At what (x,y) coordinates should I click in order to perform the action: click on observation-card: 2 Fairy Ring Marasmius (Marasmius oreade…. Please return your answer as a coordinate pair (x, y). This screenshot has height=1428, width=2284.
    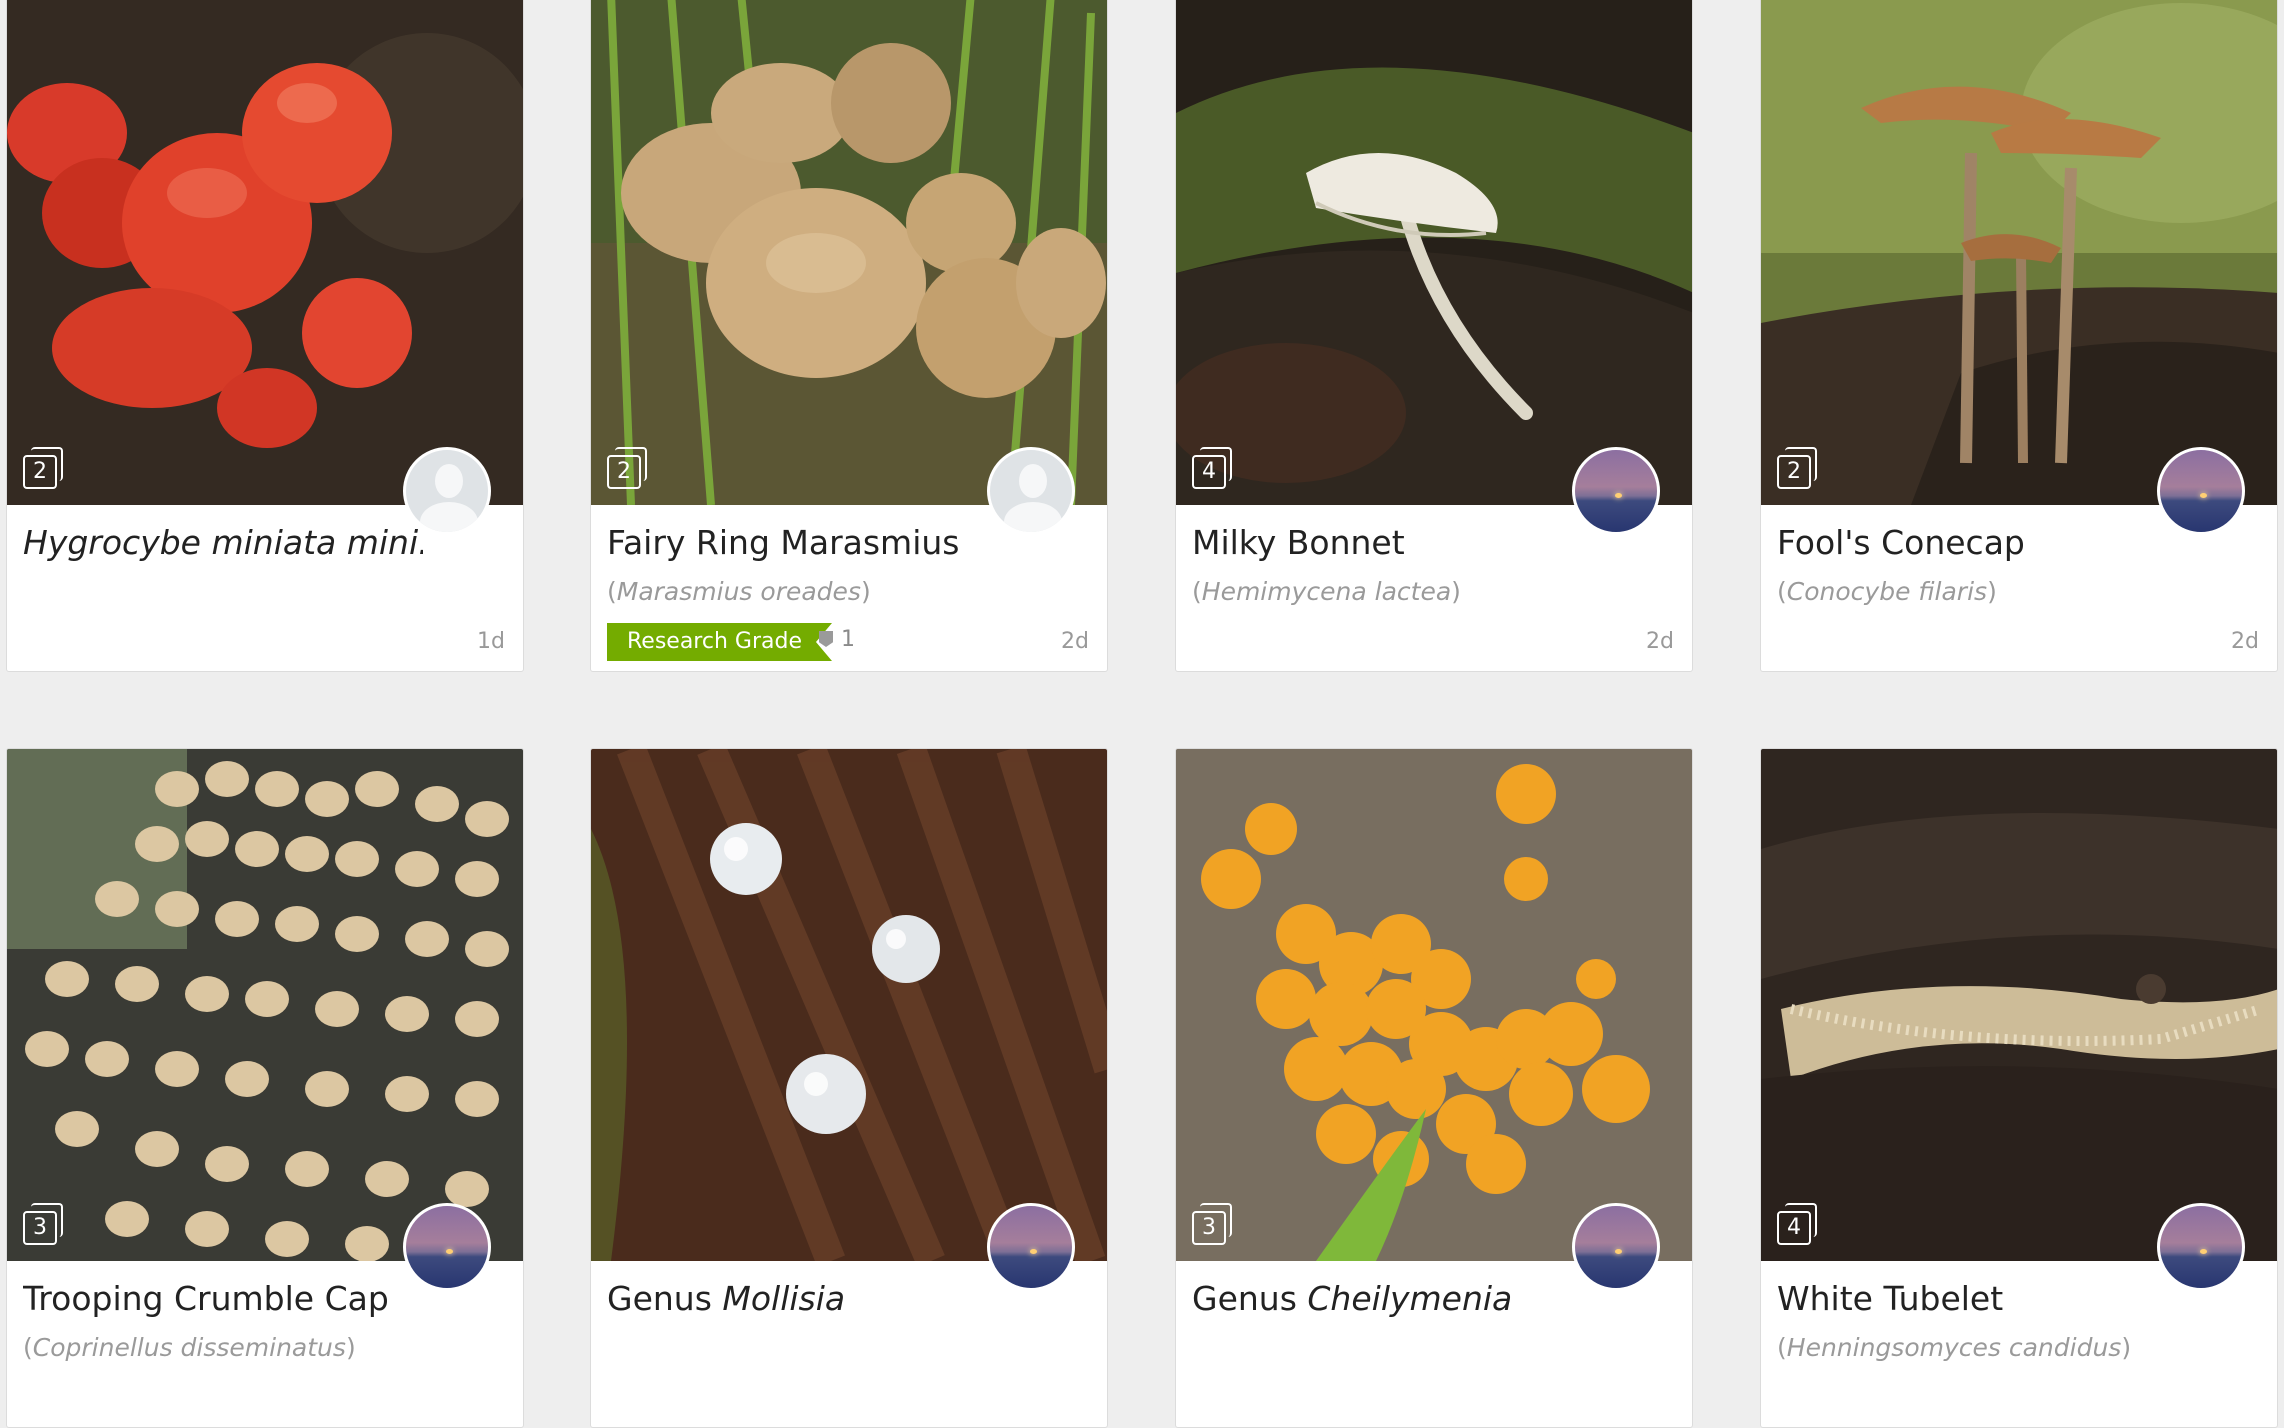
    Looking at the image, I should click on (849, 336).